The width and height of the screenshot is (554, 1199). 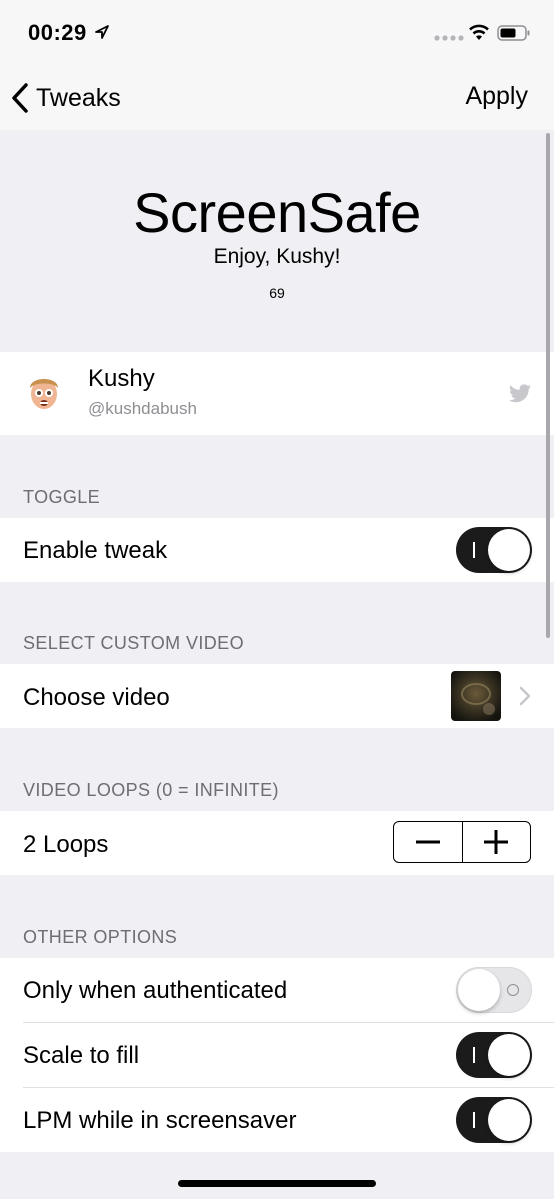 What do you see at coordinates (81, 1055) in the screenshot?
I see `scale-to-fill-label: Scale to fill` at bounding box center [81, 1055].